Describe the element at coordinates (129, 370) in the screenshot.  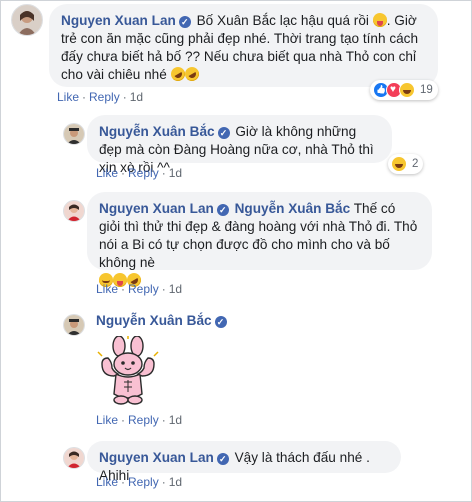
I see `bunny-flexing-sticker` at that location.